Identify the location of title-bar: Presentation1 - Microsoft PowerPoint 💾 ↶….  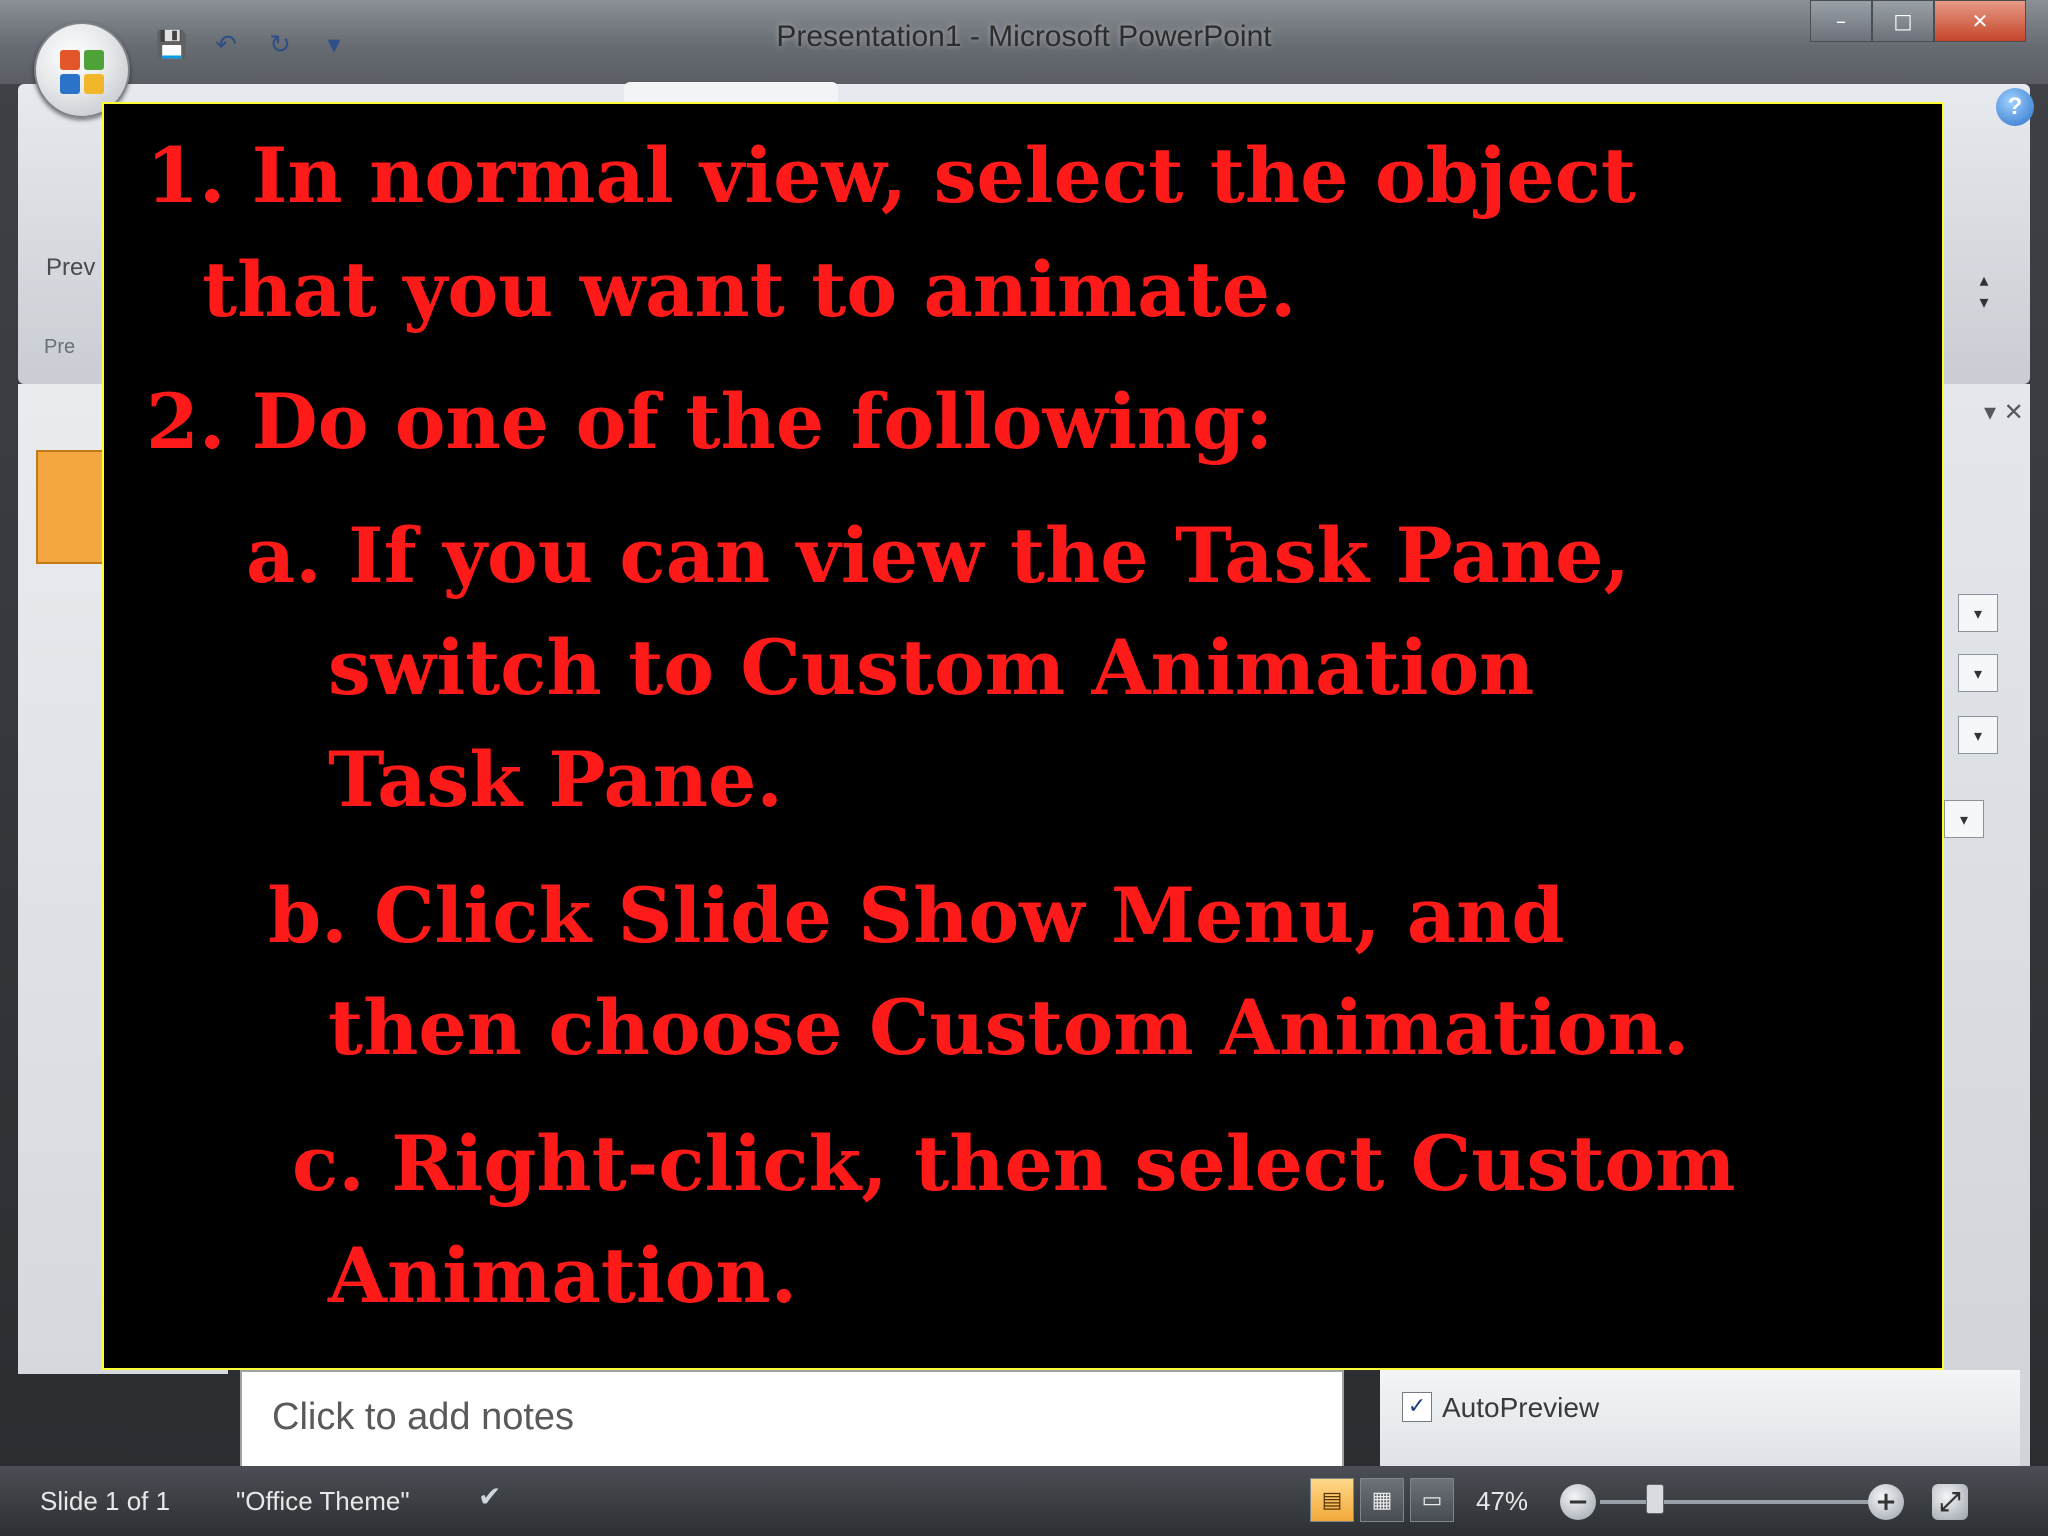
(1024, 42).